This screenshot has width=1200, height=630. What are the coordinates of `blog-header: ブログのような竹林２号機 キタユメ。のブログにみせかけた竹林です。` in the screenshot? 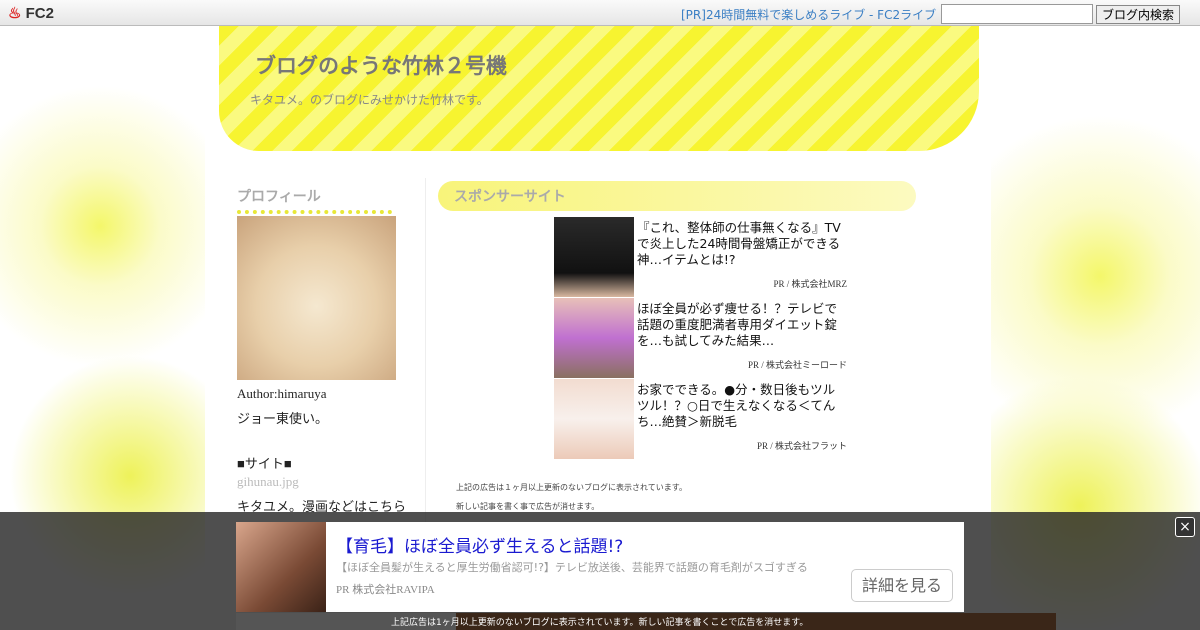 It's located at (599, 88).